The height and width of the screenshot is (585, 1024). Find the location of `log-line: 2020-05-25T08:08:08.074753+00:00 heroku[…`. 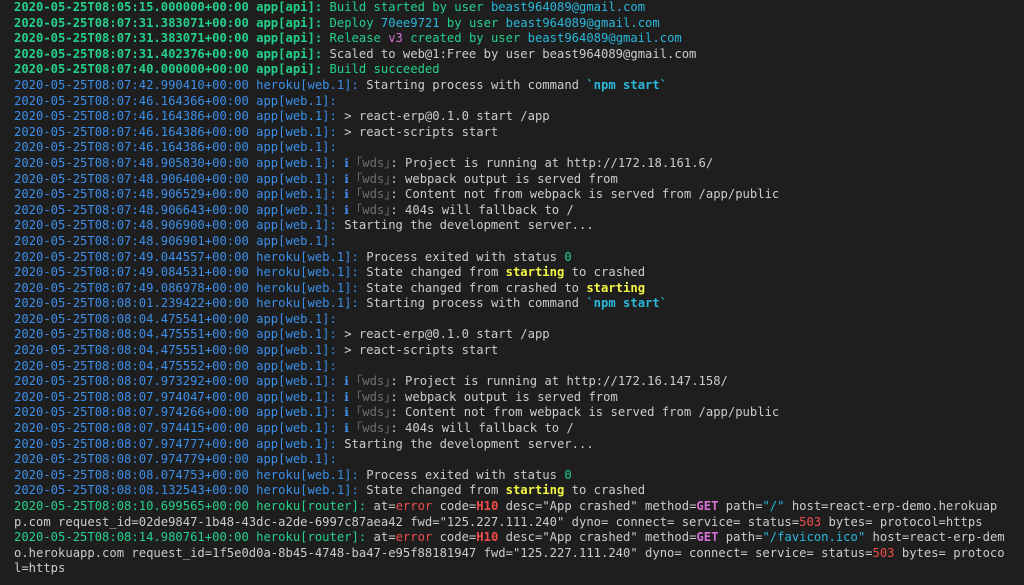

log-line: 2020-05-25T08:08:08.074753+00:00 heroku[… is located at coordinates (519, 476).